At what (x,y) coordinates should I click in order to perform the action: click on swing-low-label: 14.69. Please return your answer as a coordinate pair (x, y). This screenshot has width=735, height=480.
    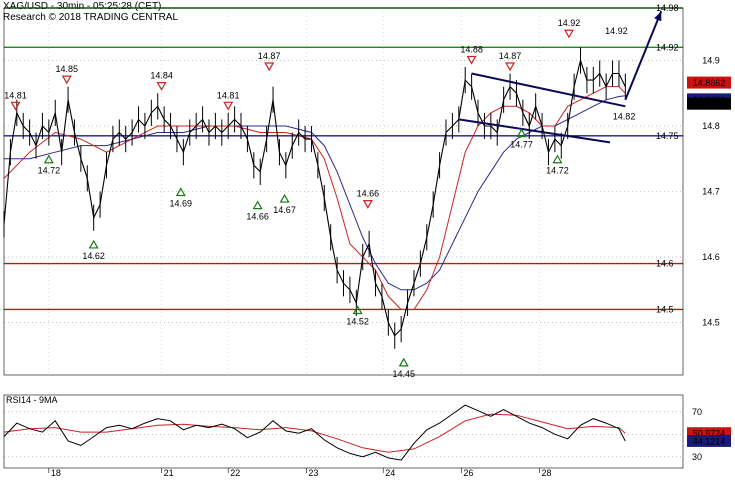
    Looking at the image, I should click on (181, 204).